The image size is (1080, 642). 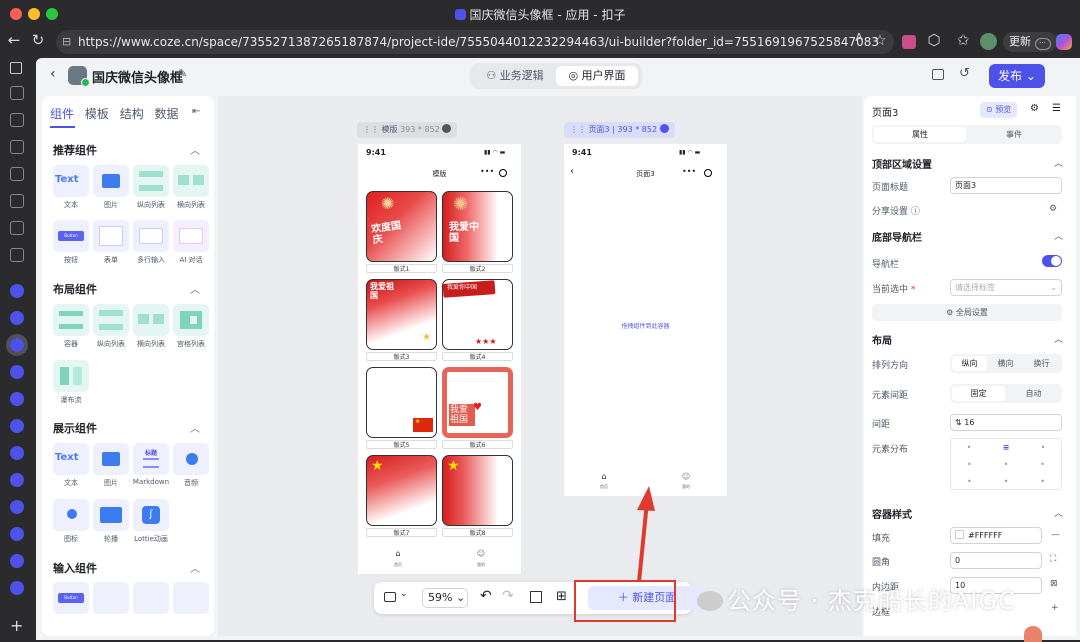 What do you see at coordinates (536, 597) in the screenshot?
I see `fit-screen-icon` at bounding box center [536, 597].